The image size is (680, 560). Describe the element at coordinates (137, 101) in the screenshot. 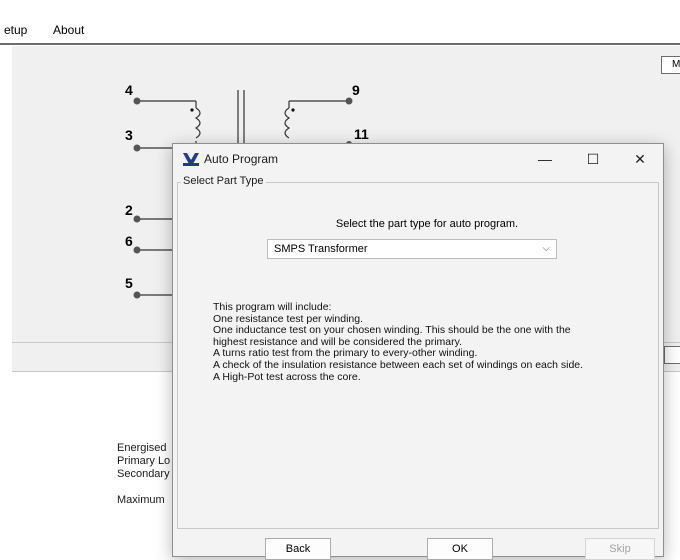

I see `pin-4-dot` at that location.